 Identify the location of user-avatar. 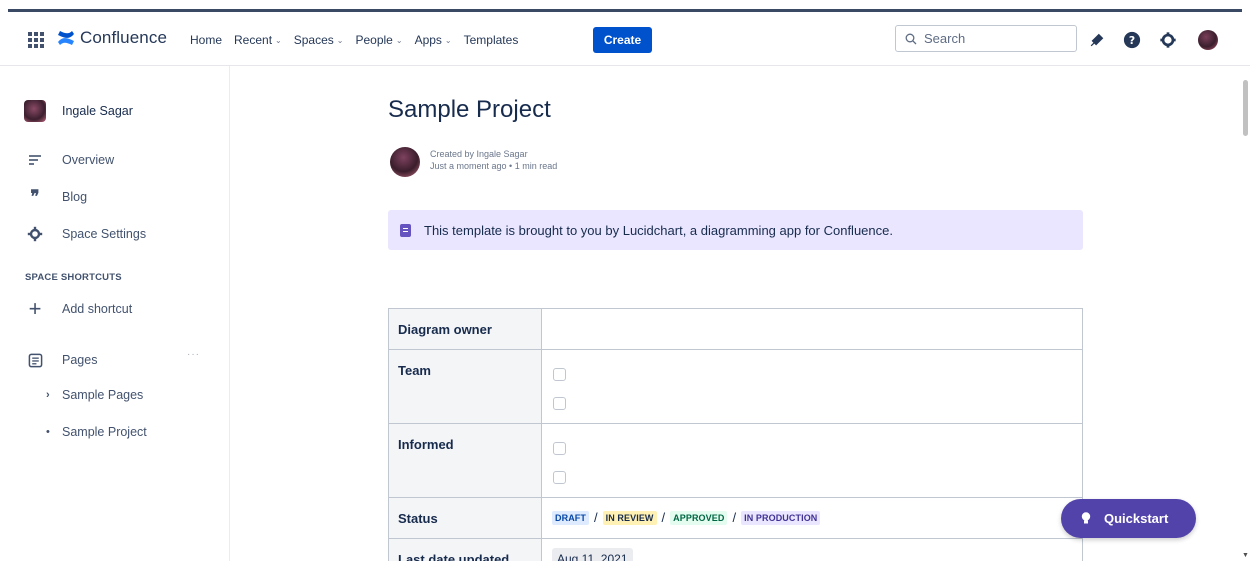
(1208, 40).